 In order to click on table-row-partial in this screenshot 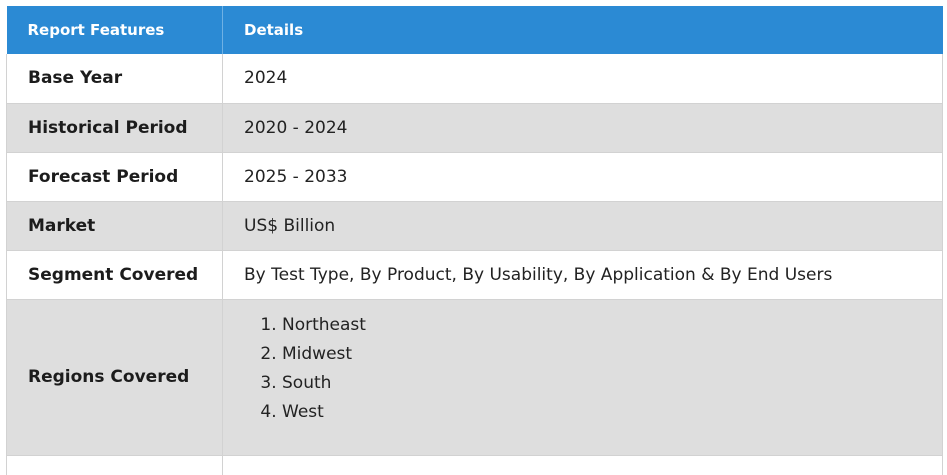, I will do `click(474, 465)`.